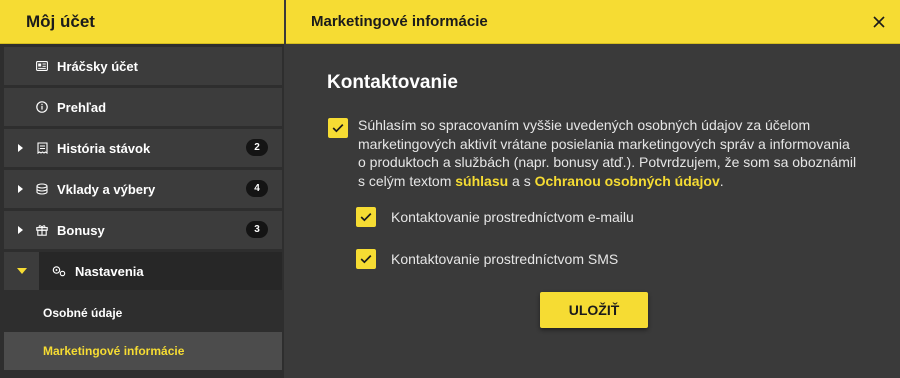 This screenshot has width=900, height=378. I want to click on sidebar-title: Môj účet, so click(142, 22).